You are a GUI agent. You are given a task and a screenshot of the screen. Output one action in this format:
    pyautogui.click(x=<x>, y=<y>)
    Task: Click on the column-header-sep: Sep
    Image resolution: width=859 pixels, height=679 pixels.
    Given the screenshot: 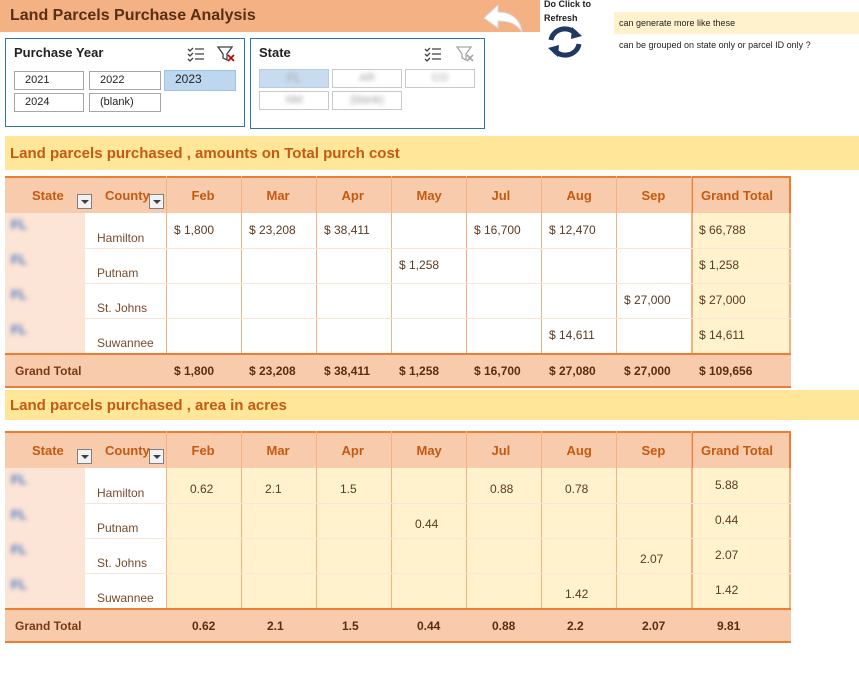 What is the action you would take?
    pyautogui.click(x=653, y=450)
    